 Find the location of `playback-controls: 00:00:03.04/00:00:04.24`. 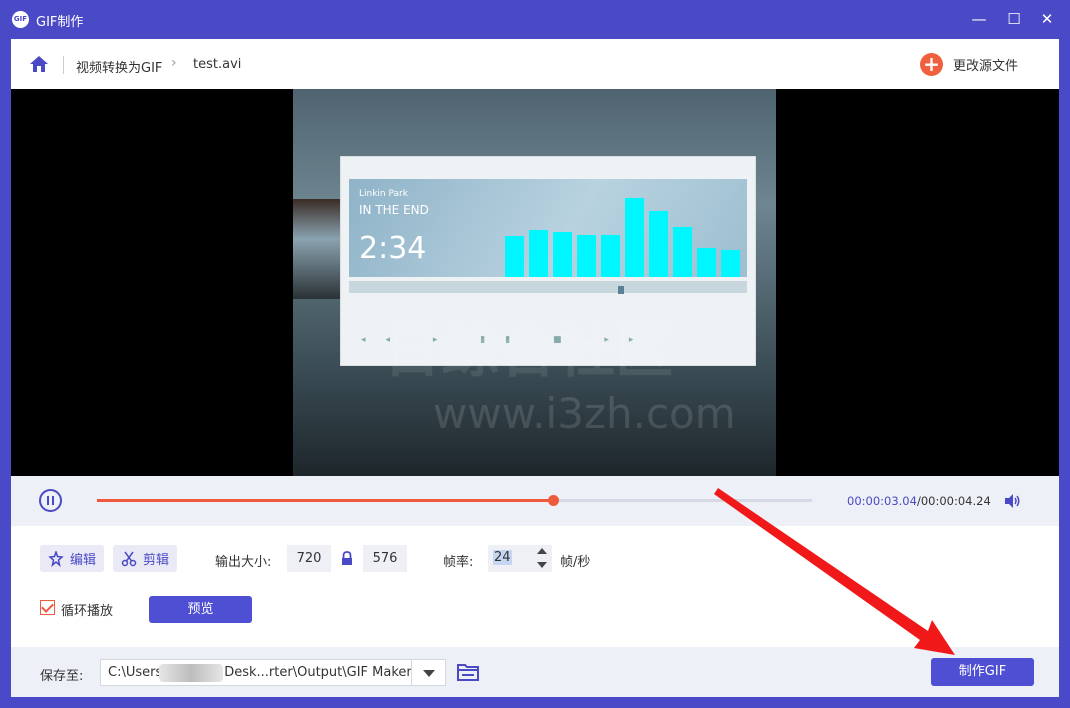

playback-controls: 00:00:03.04/00:00:04.24 is located at coordinates (535, 501).